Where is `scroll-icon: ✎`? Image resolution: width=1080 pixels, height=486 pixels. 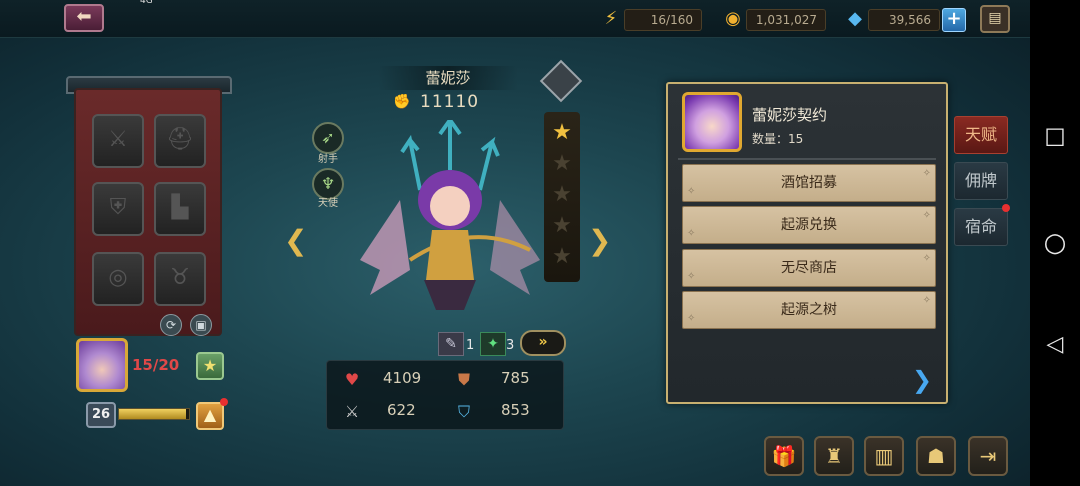 scroll-icon: ✎ is located at coordinates (451, 344).